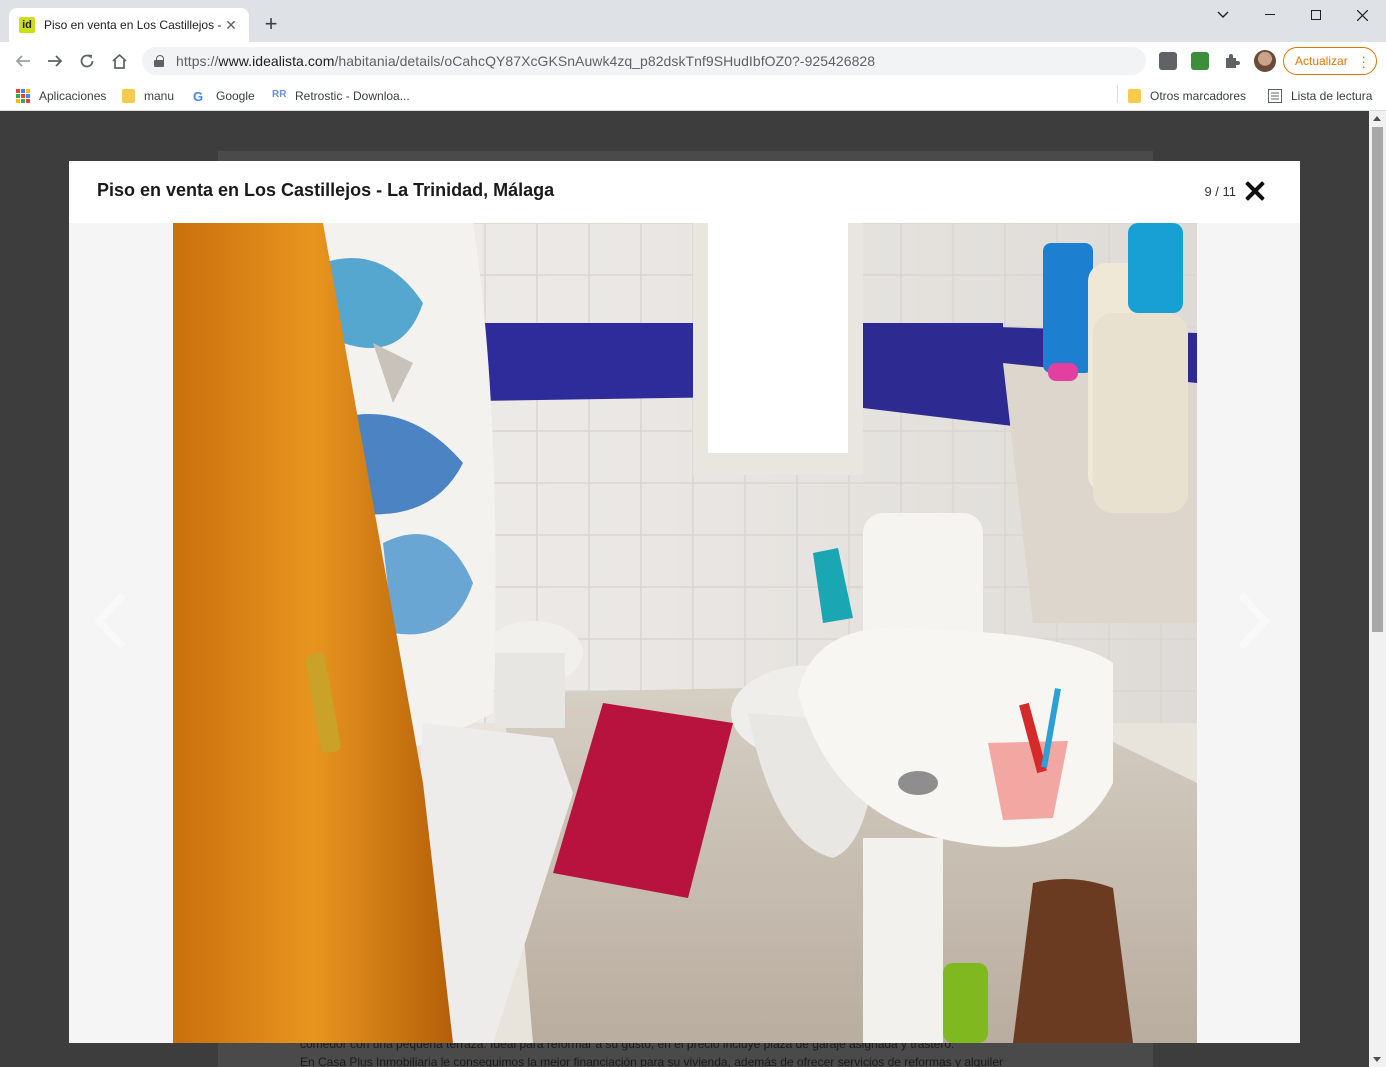  I want to click on profile-avatar, so click(1265, 61).